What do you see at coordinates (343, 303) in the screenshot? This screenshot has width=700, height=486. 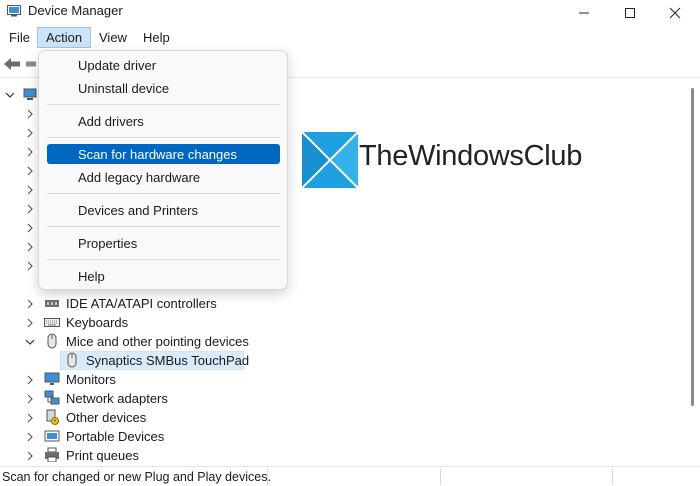 I see `tree-item-ide-controllers: IDE ATA/ATAPI controllers` at bounding box center [343, 303].